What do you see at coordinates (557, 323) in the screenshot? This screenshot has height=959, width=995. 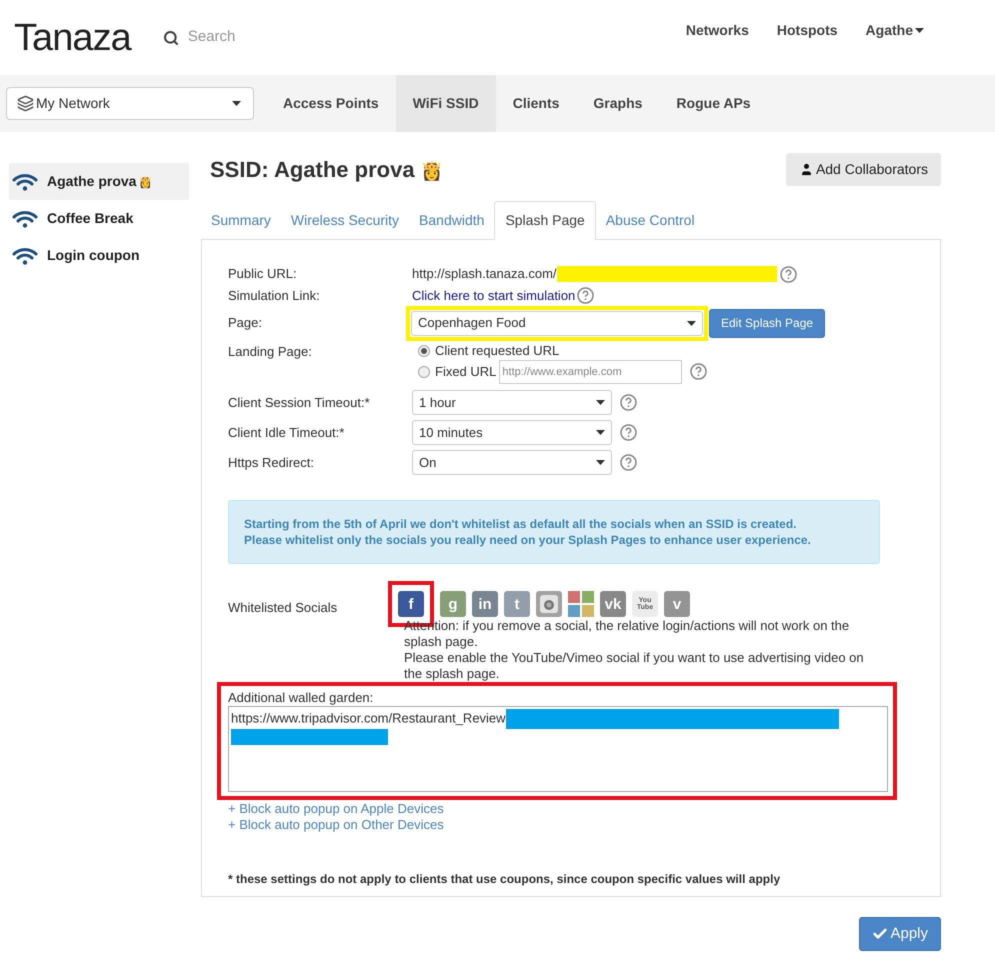 I see `page-select: Copenhagen Food` at bounding box center [557, 323].